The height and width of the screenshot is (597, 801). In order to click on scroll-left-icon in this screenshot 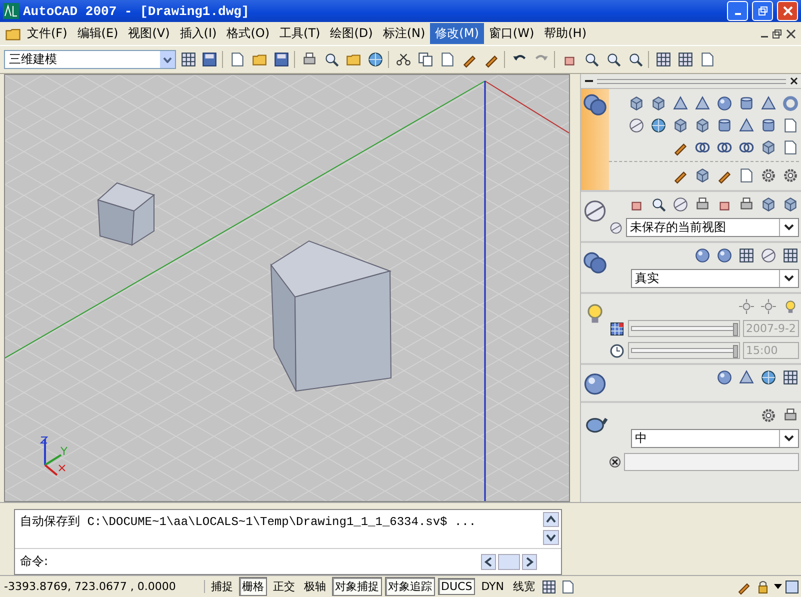, I will do `click(488, 562)`.